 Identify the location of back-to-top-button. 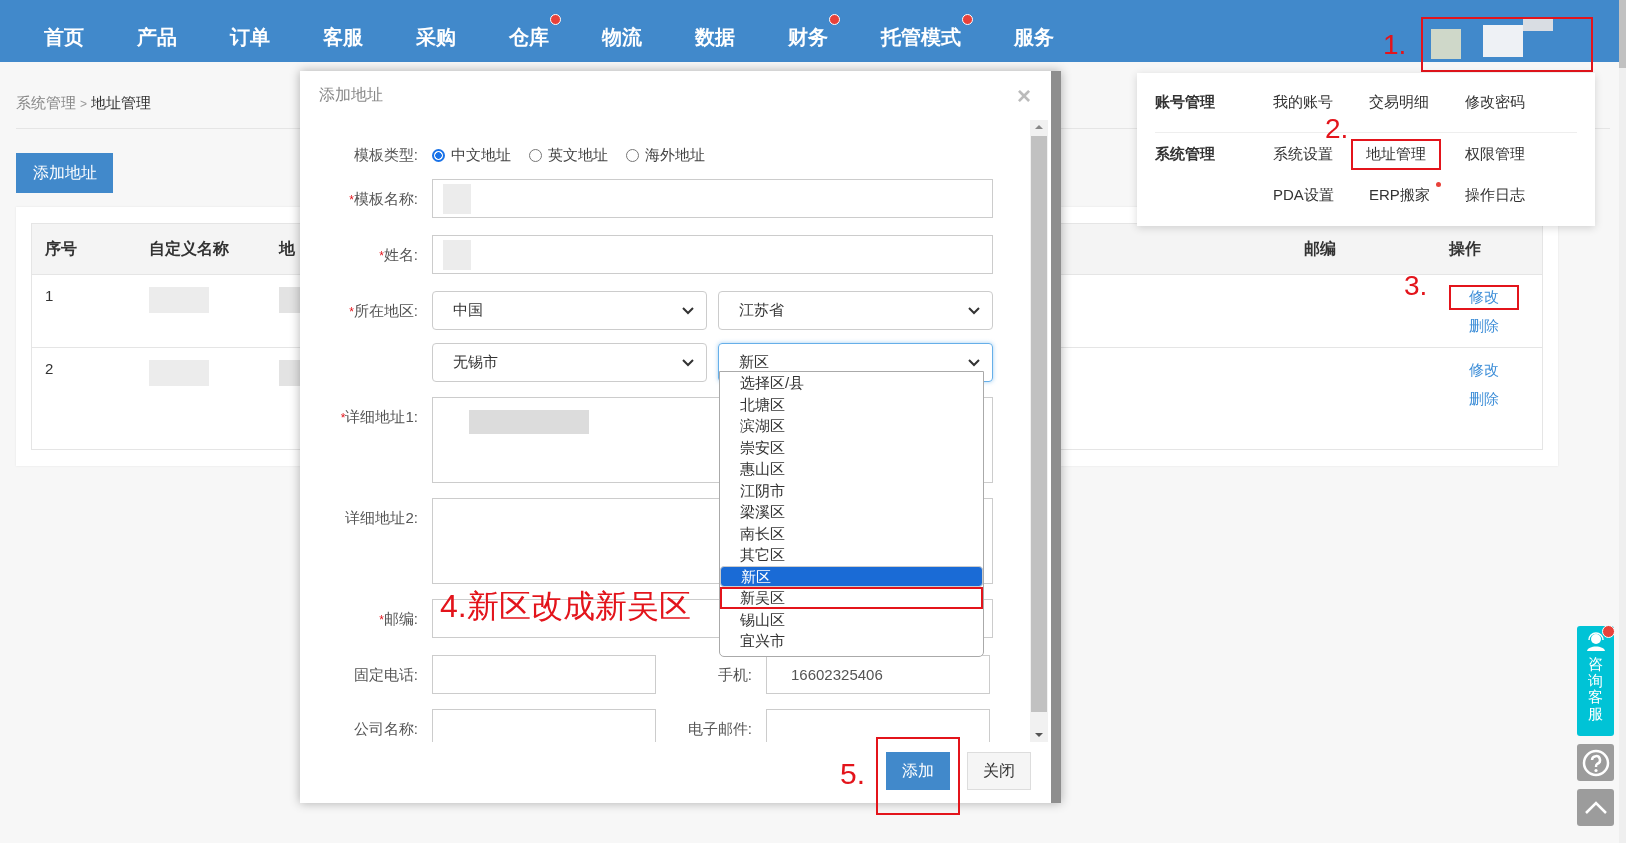
(1595, 807).